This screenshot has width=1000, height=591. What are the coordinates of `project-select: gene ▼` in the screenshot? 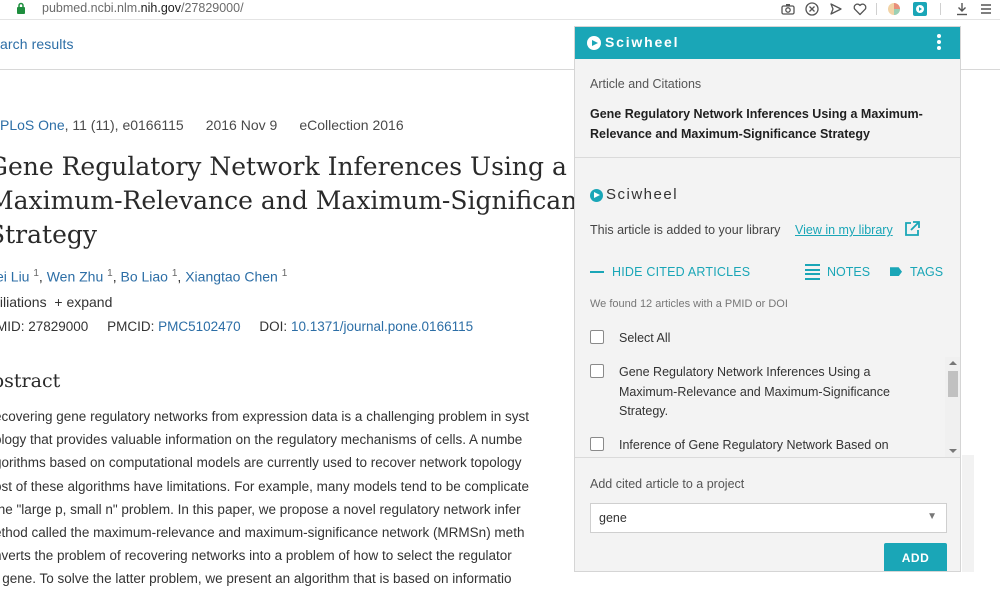 It's located at (768, 518).